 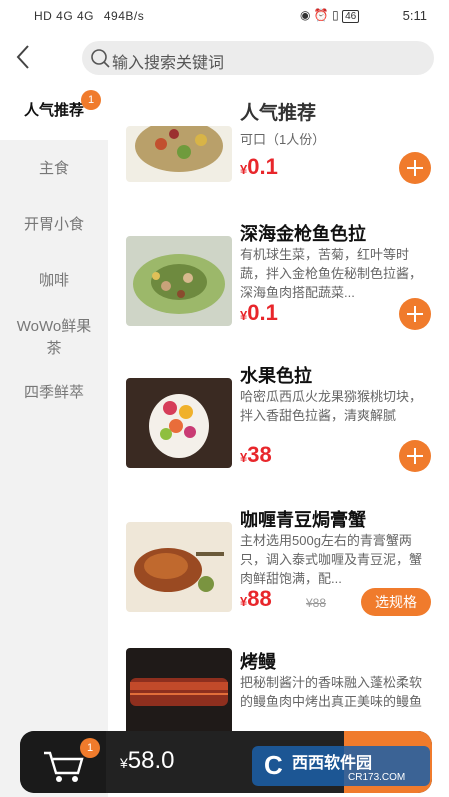 What do you see at coordinates (414, 15) in the screenshot?
I see `clock: 5:11` at bounding box center [414, 15].